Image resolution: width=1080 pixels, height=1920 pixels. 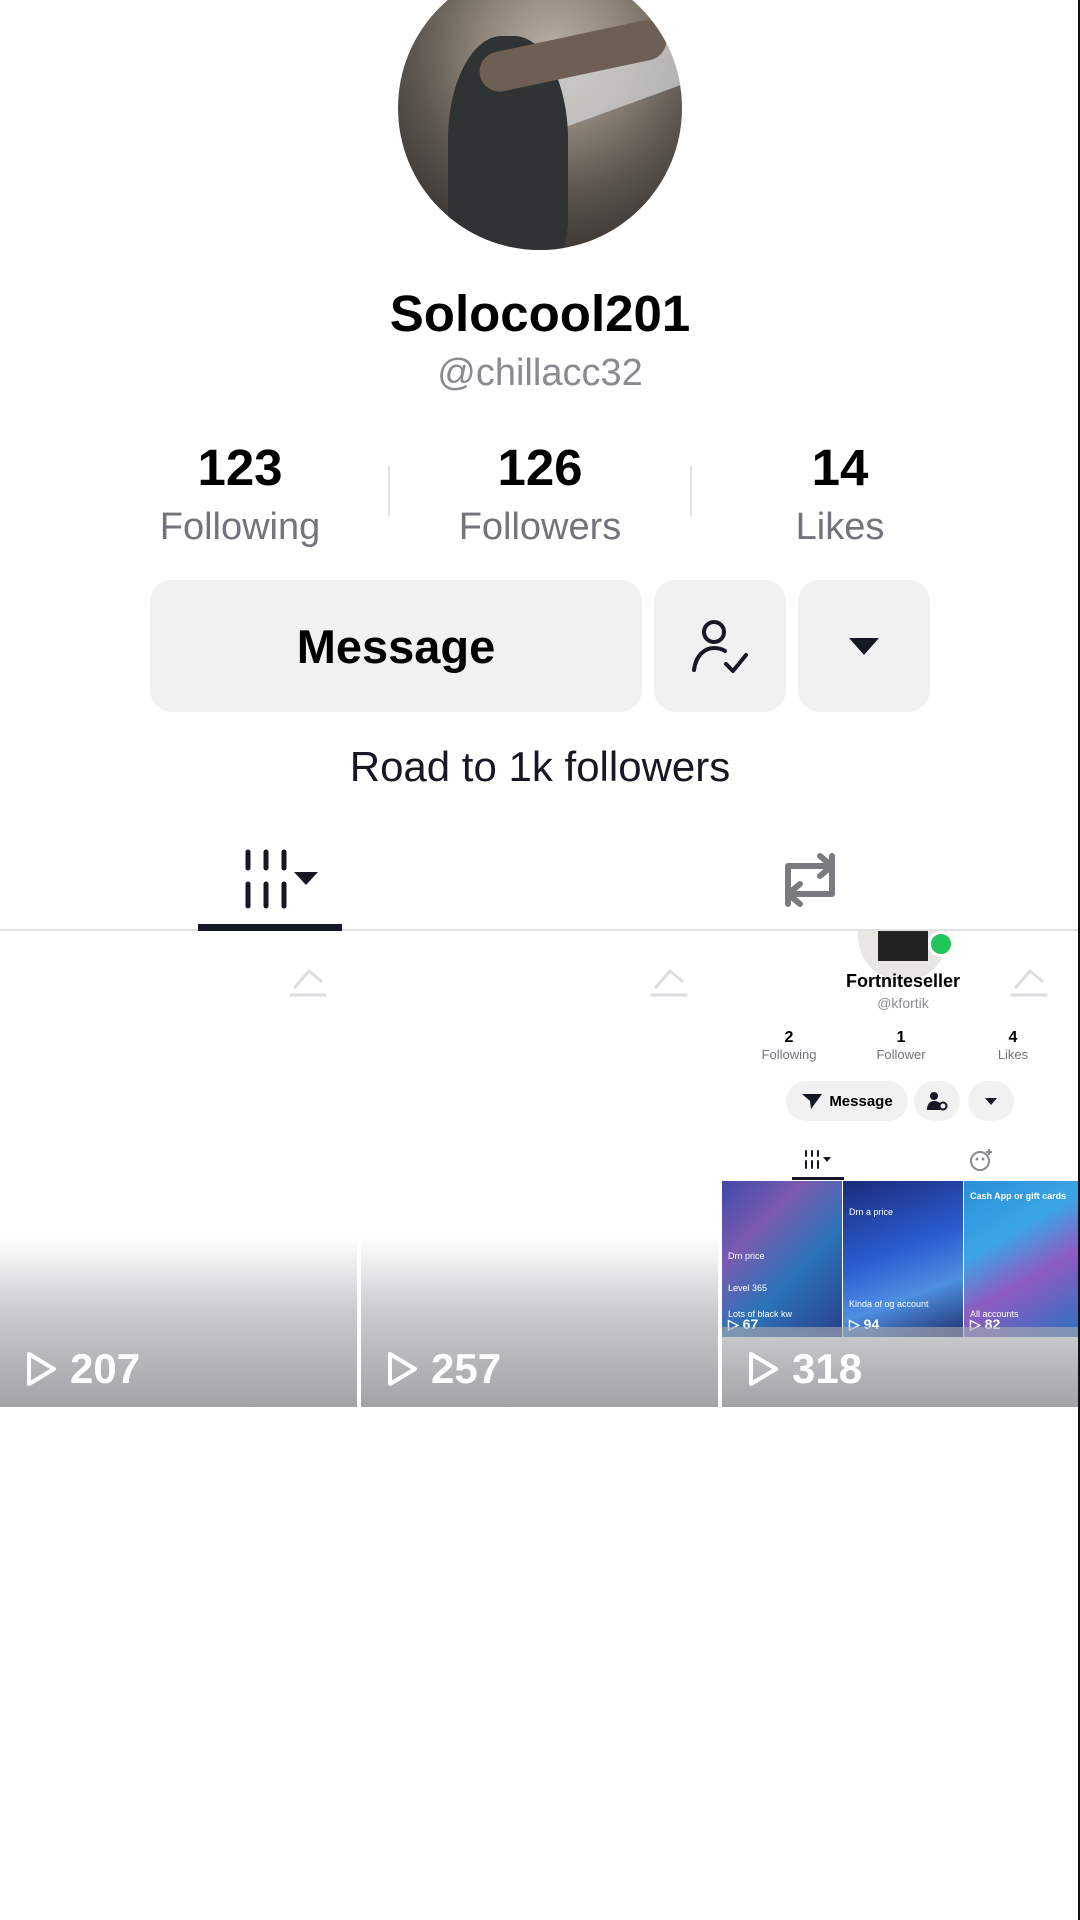 I want to click on embedded-video-thumbnail: Drn a price Kinda of og account ▷ 94, so click(x=903, y=1259).